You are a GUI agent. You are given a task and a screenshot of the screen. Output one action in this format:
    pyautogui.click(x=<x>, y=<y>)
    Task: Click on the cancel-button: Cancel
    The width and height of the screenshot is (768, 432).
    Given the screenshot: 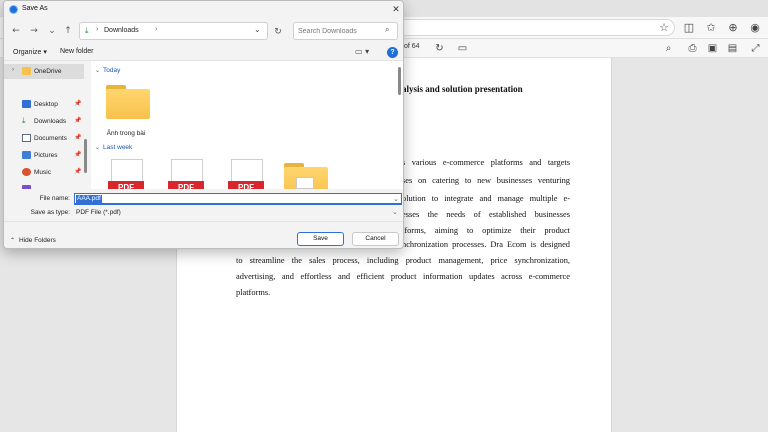 What is the action you would take?
    pyautogui.click(x=375, y=239)
    